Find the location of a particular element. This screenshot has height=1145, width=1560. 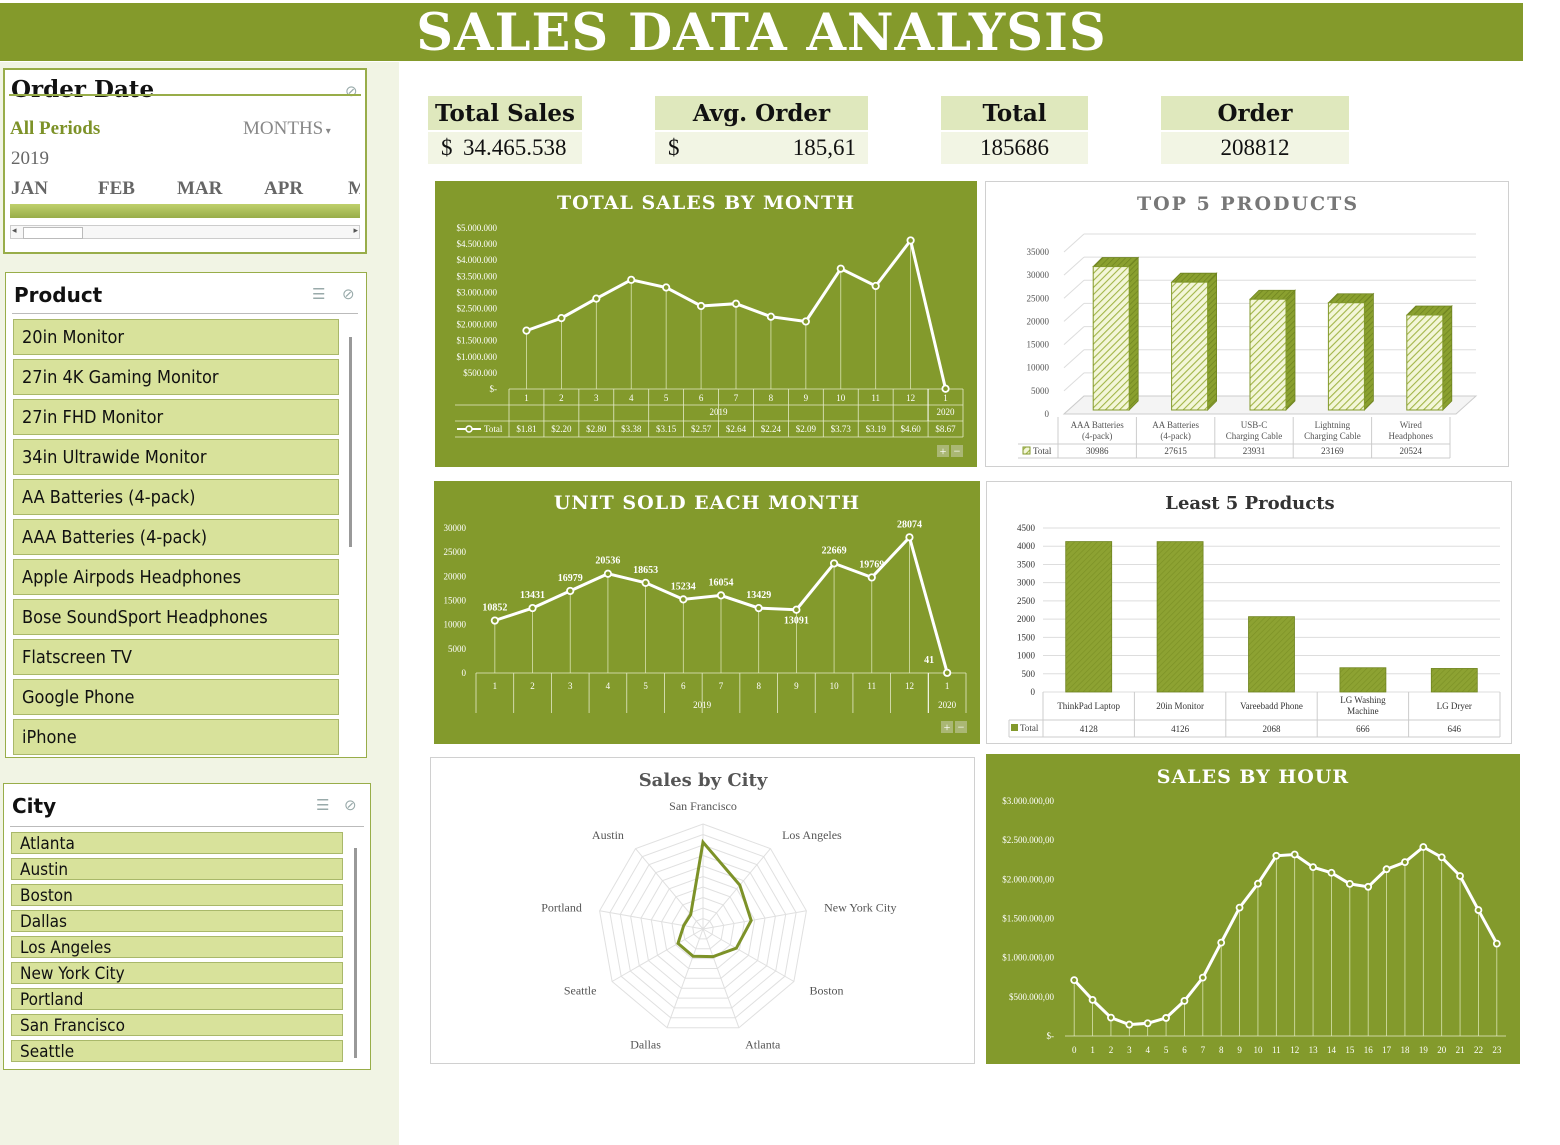

product-item-27in-fhd-monitor: 27in FHD Monitor is located at coordinates (176, 417).